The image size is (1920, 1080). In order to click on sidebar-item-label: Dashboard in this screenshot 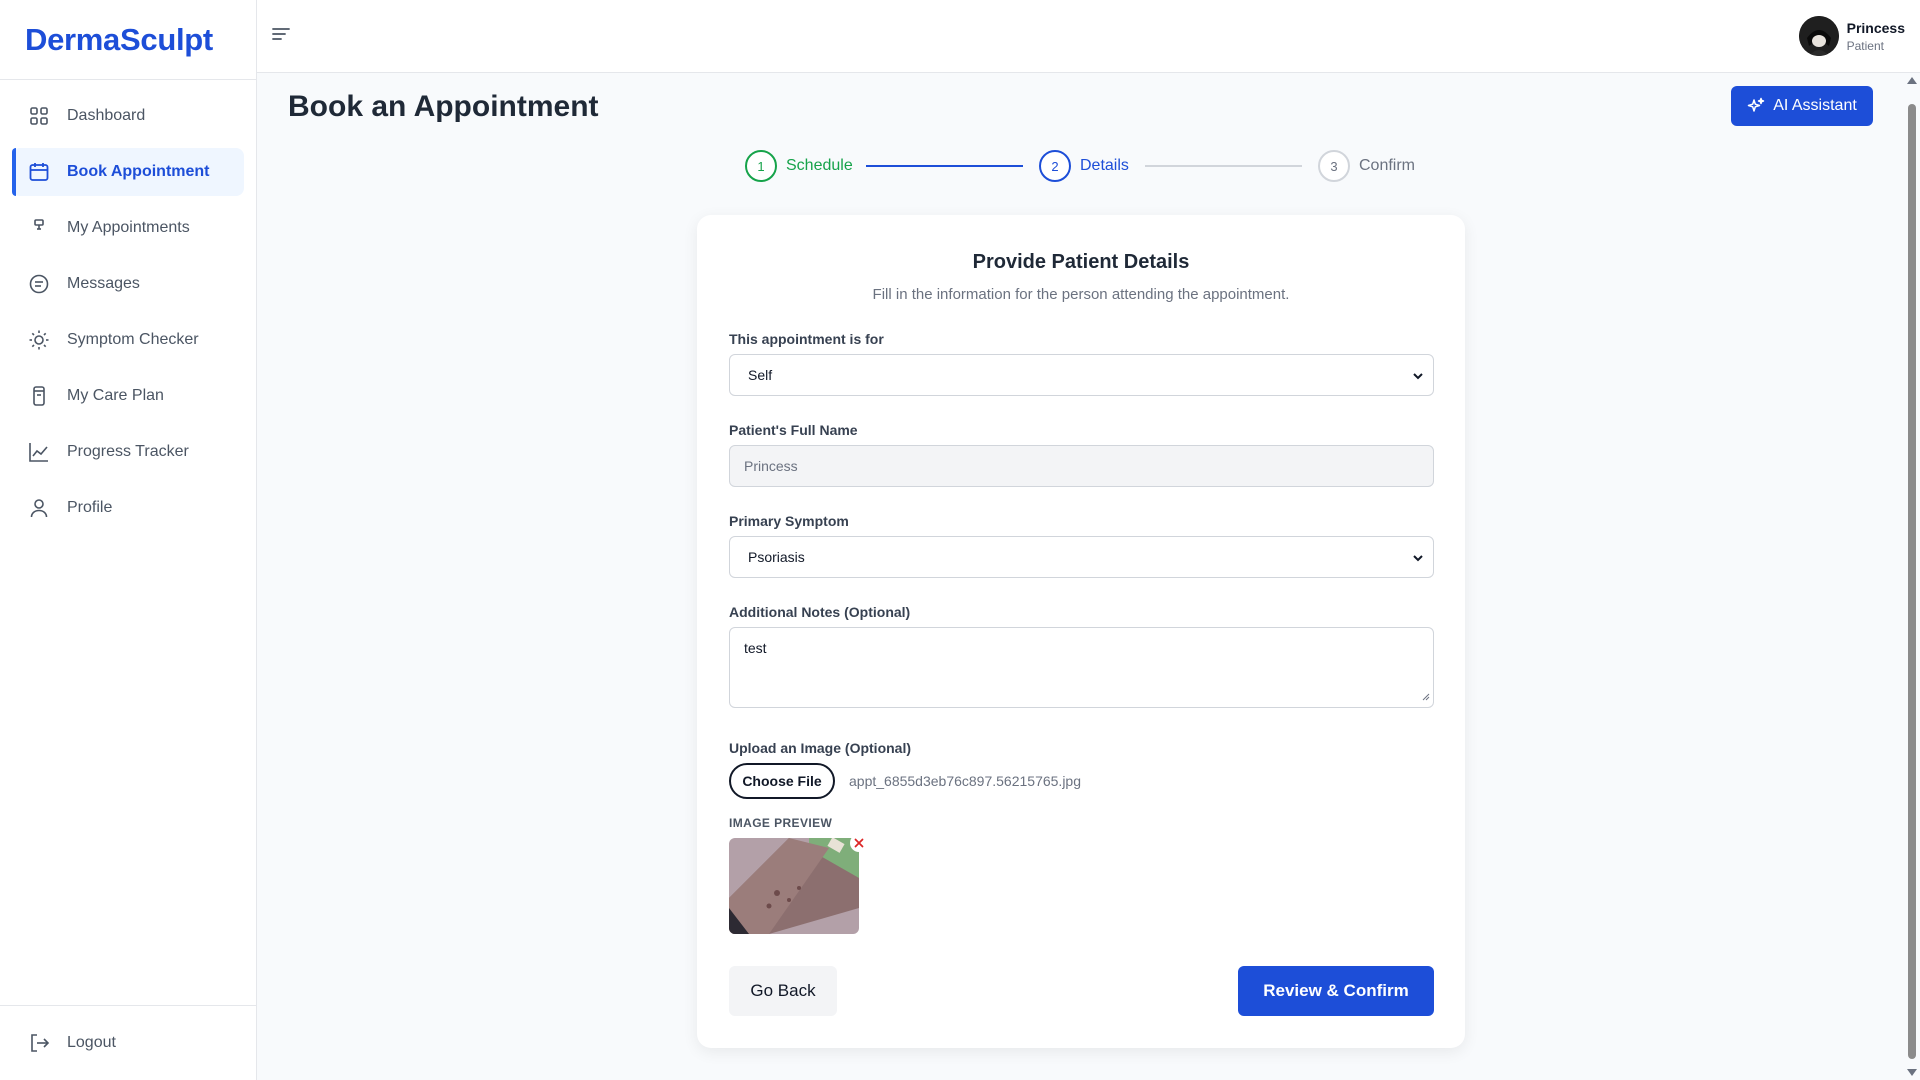, I will do `click(106, 115)`.